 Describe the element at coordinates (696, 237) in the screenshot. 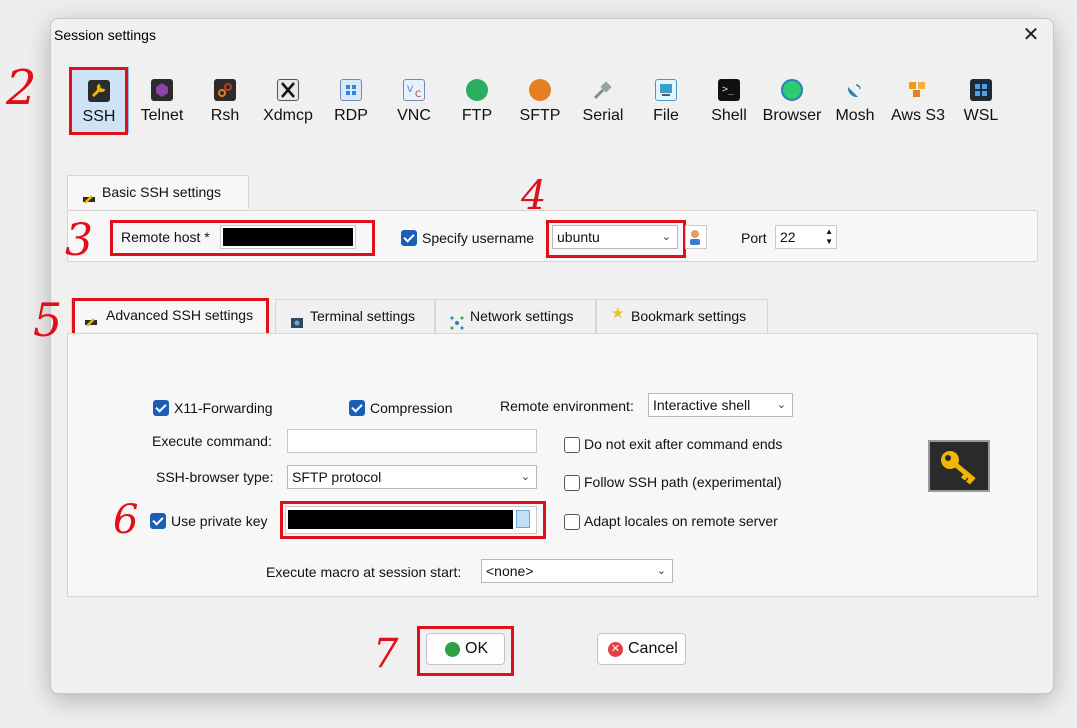

I see `user-manager-icon` at that location.